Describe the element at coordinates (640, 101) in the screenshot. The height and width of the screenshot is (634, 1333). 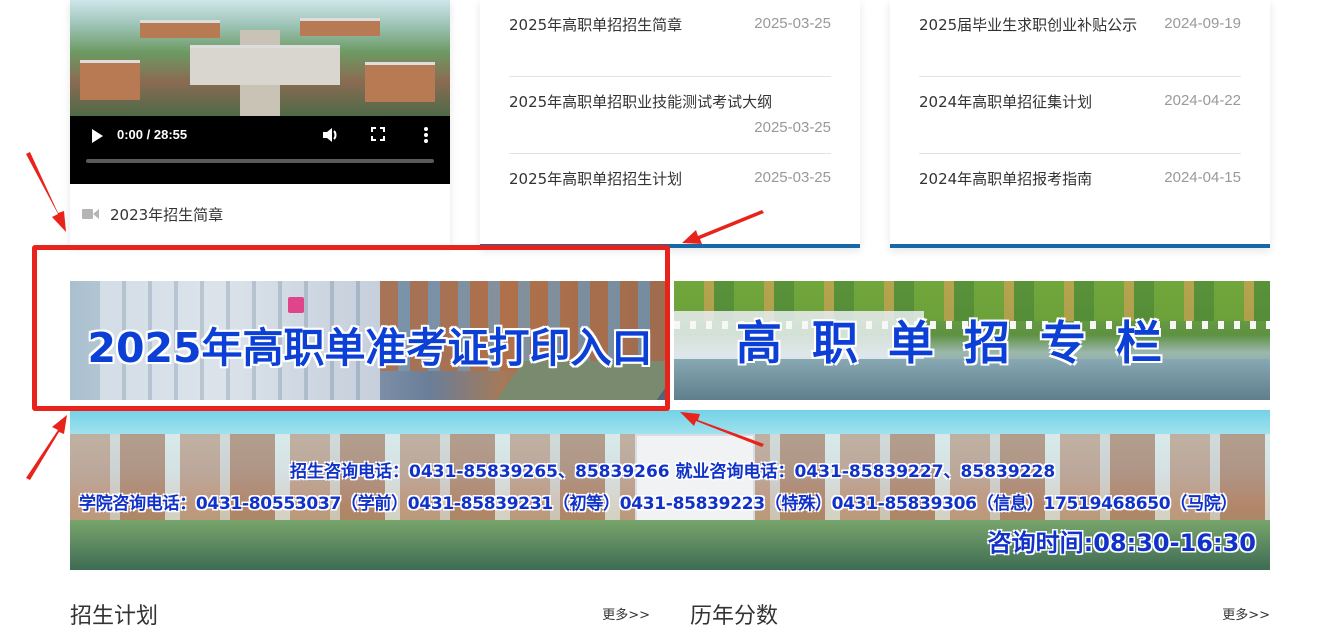
I see `news-title: 2025年高职单招职业技能测试考试大纲` at that location.